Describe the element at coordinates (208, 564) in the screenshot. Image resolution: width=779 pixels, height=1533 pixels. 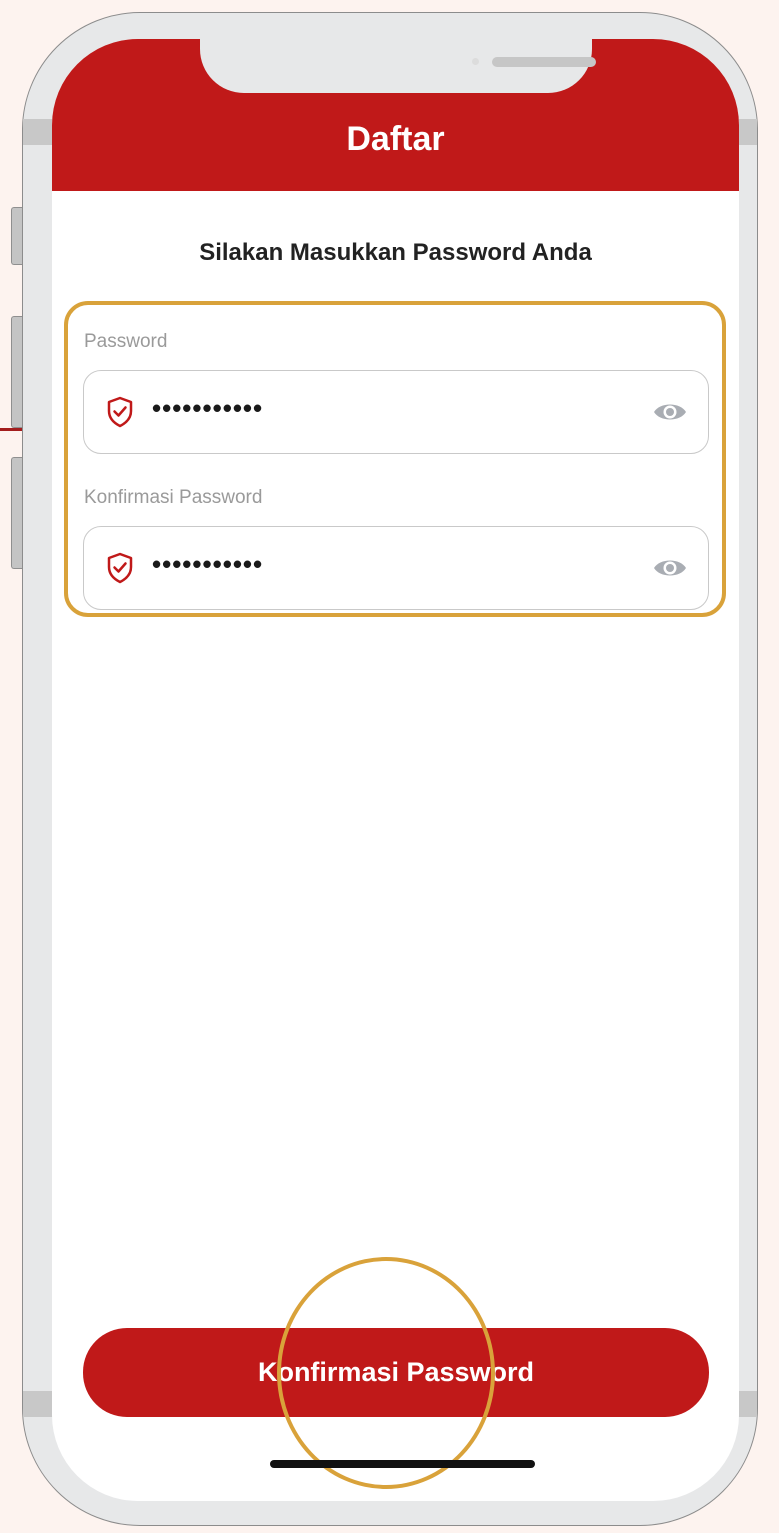
I see `confirm-password-value: •••••••••••` at that location.